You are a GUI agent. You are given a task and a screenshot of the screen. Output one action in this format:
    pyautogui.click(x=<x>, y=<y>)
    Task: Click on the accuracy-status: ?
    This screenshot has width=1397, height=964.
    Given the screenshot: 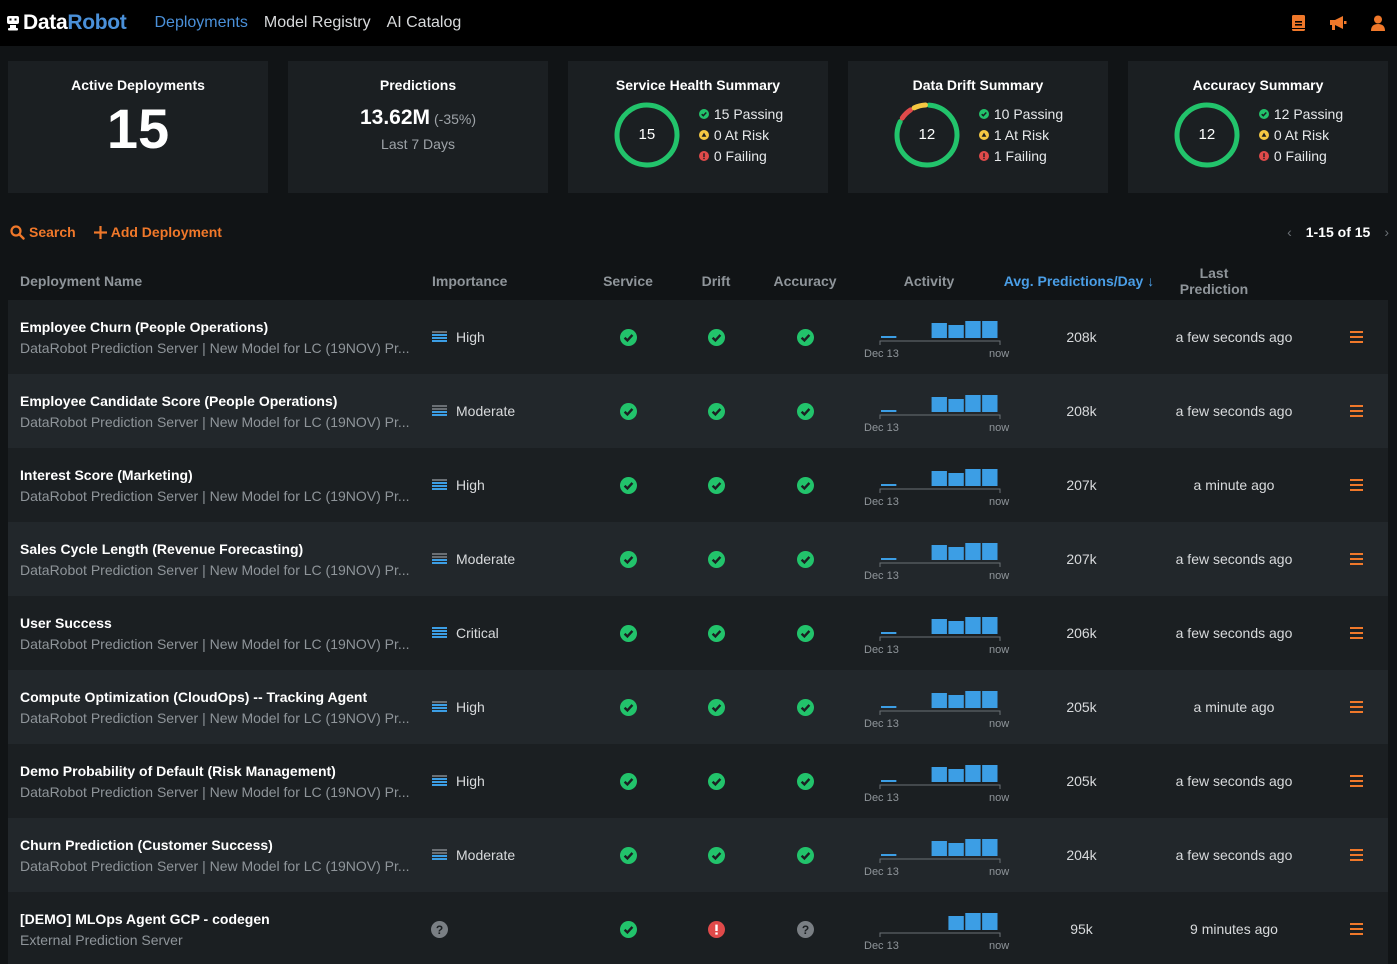 What is the action you would take?
    pyautogui.click(x=805, y=929)
    